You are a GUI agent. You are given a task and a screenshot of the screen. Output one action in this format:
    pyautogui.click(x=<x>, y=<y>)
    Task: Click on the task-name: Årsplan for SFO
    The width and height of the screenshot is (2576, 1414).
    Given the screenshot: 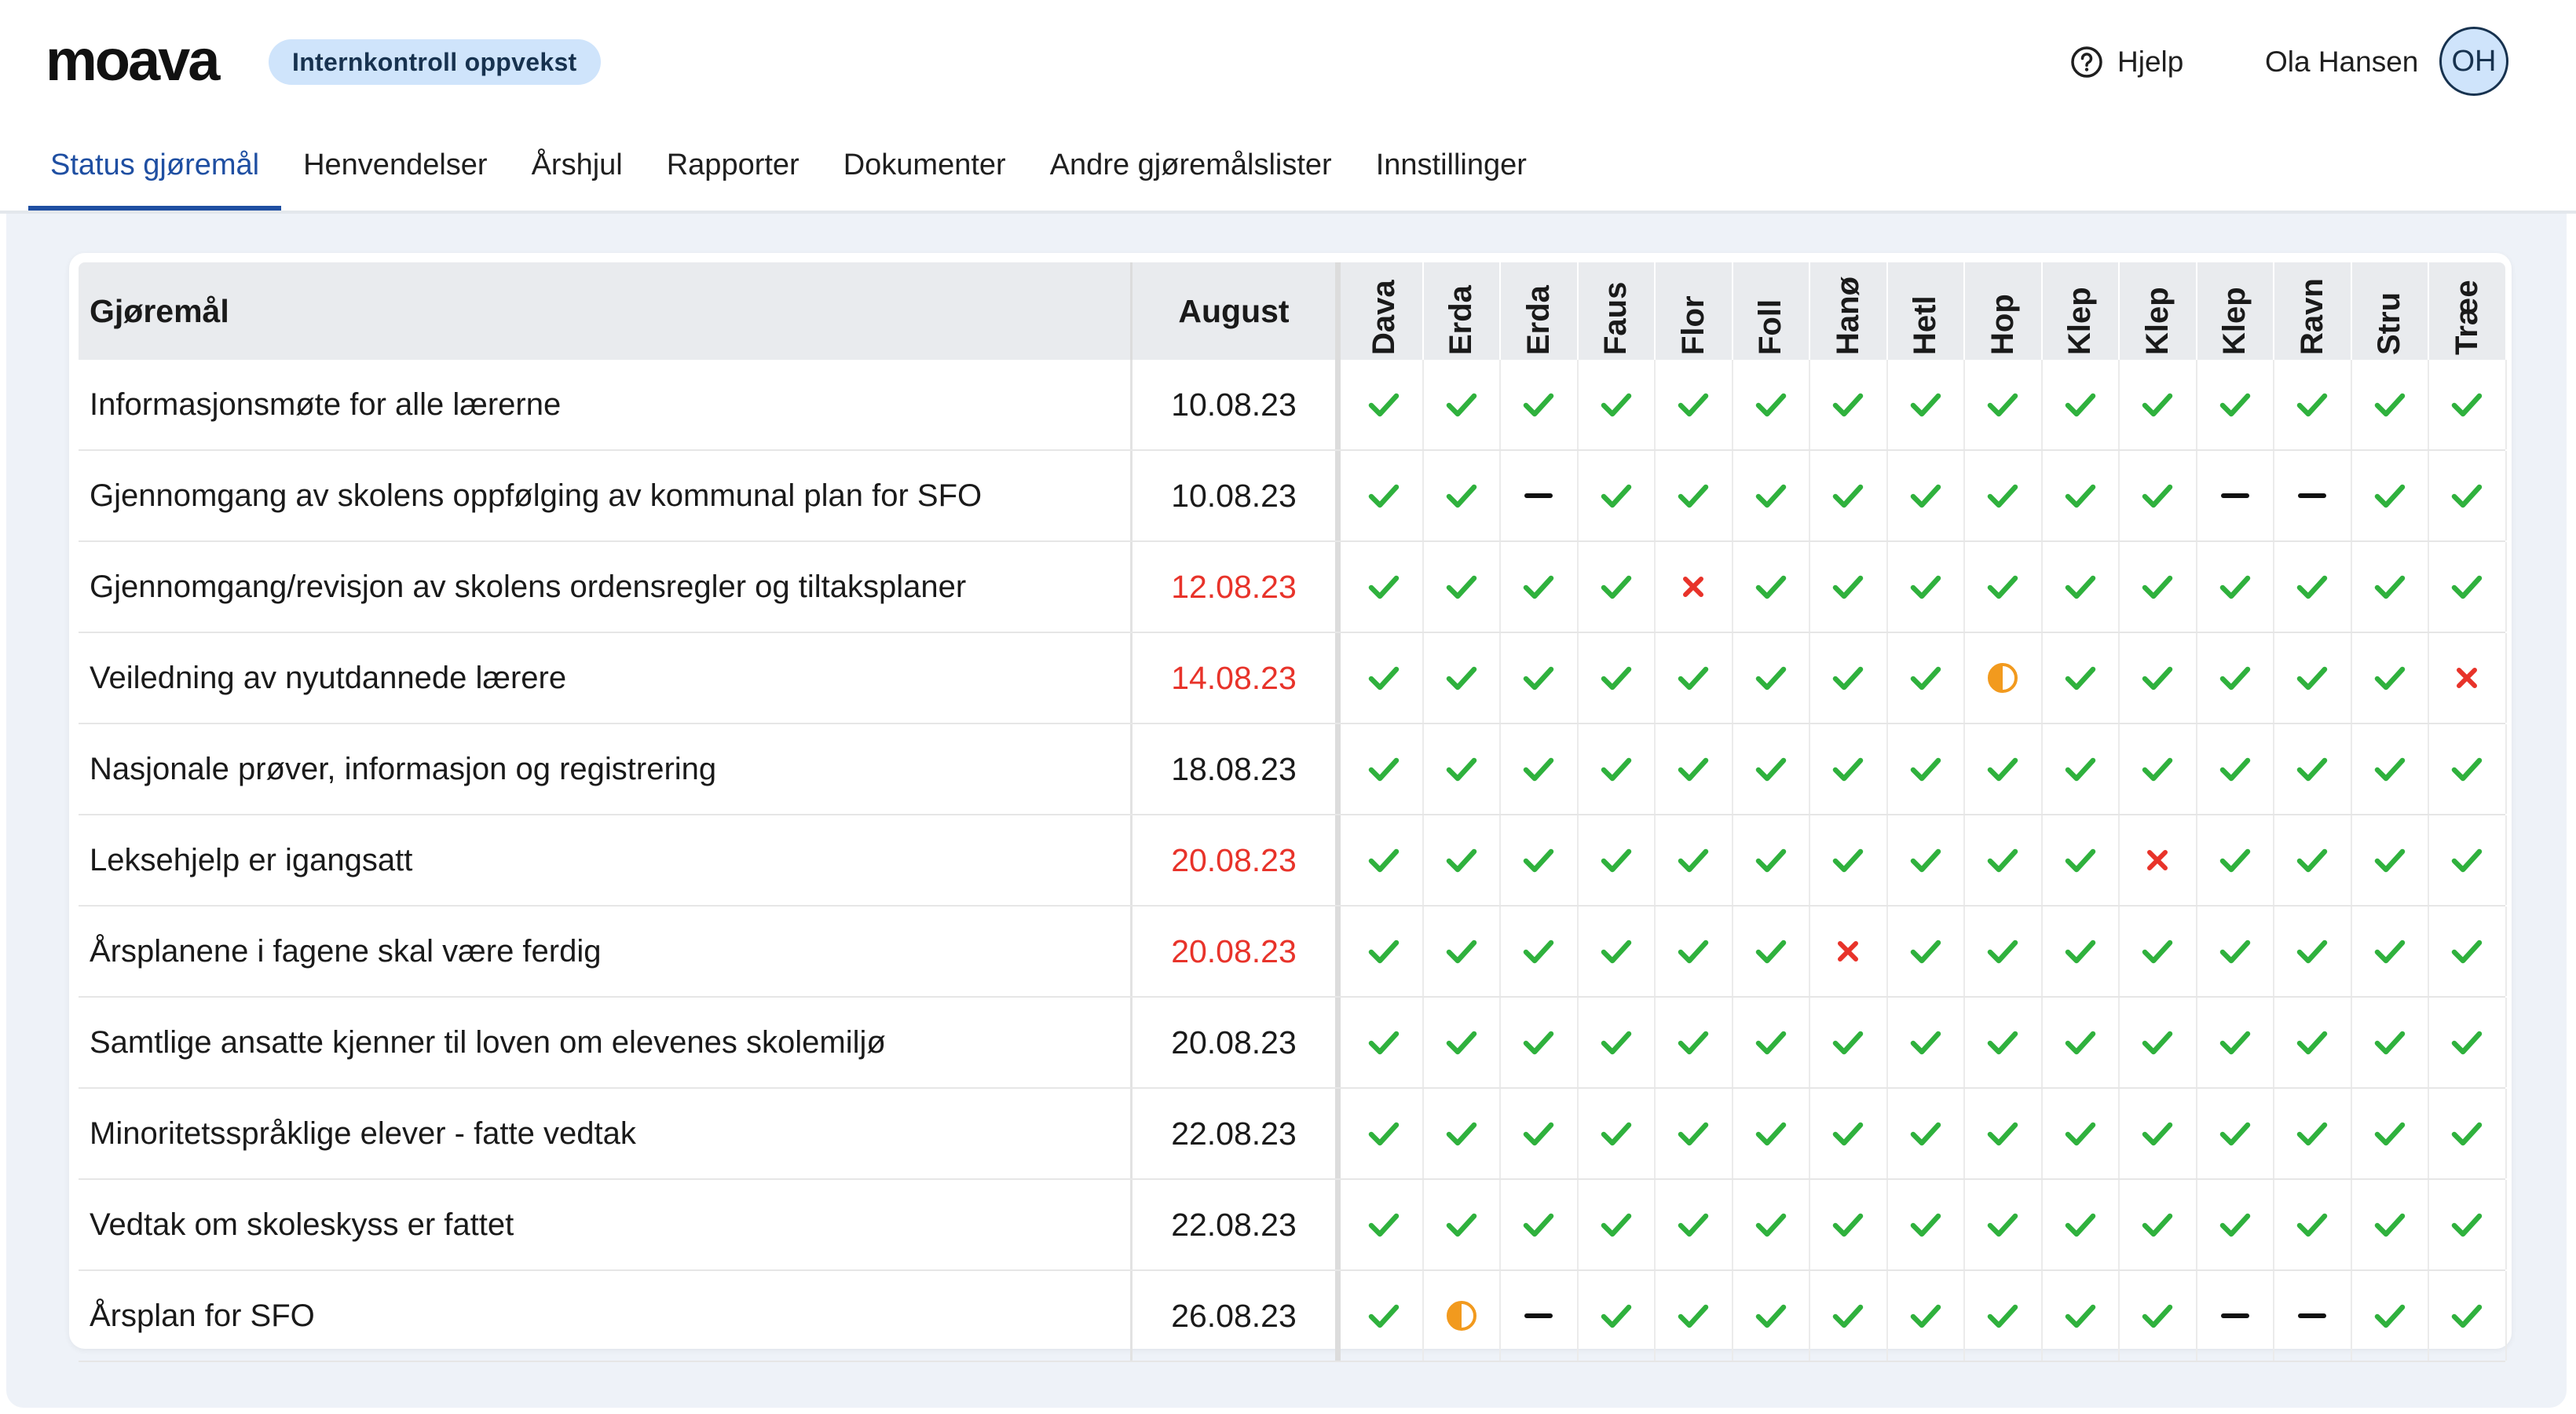 What is the action you would take?
    pyautogui.click(x=605, y=1316)
    